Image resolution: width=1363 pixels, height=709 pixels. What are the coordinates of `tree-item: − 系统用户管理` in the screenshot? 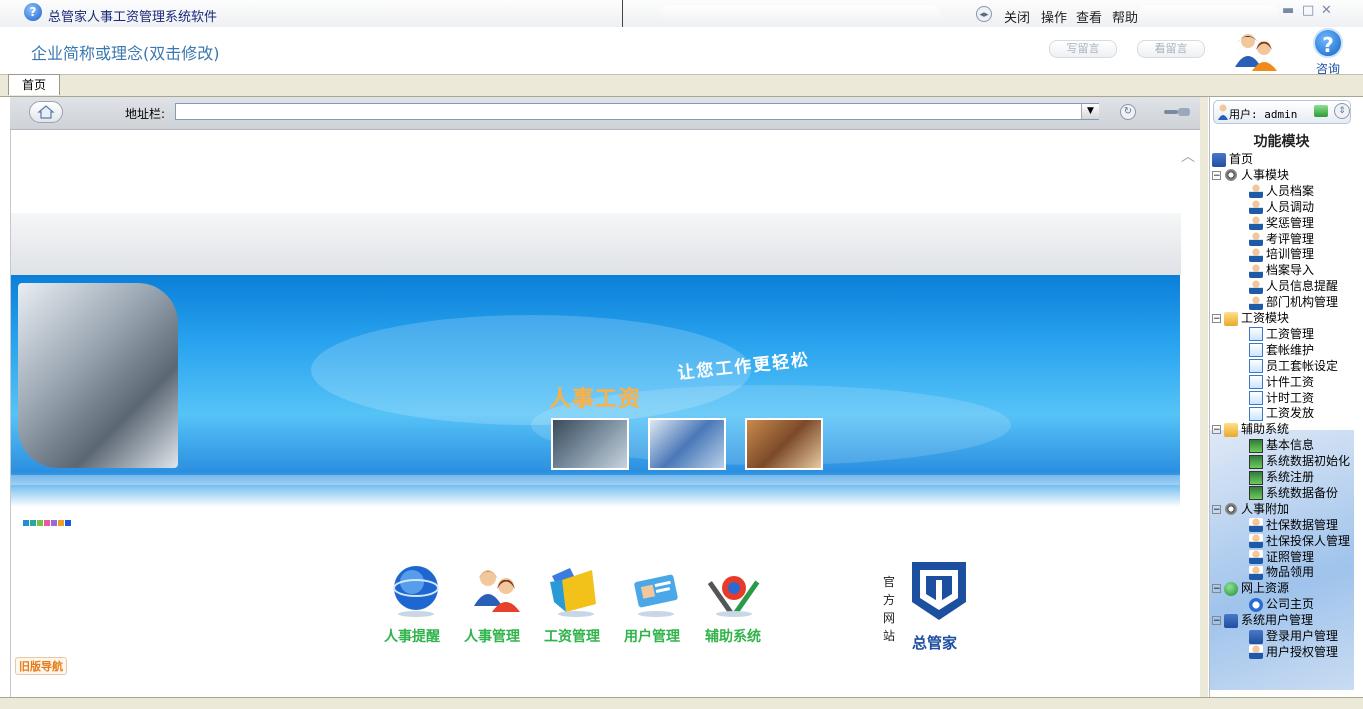 It's located at (1262, 620).